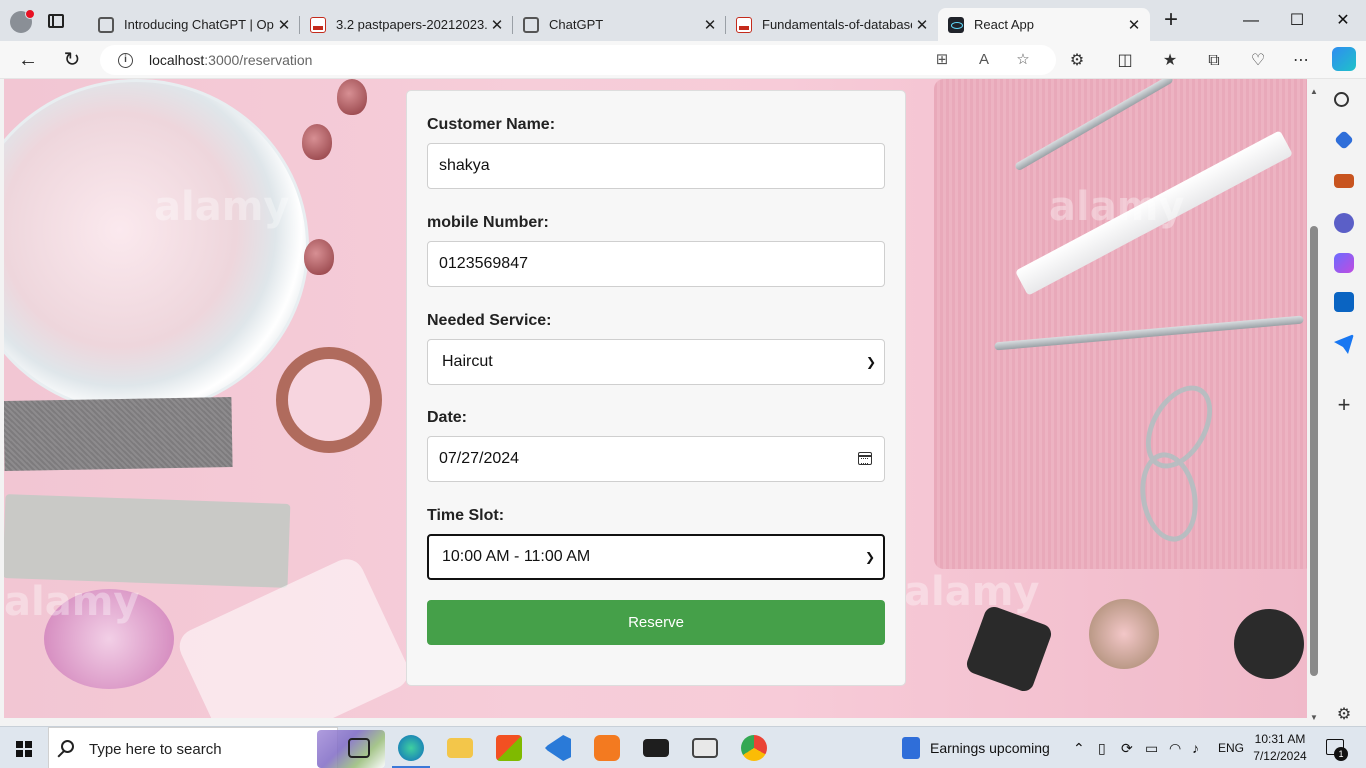 The image size is (1366, 768). Describe the element at coordinates (656, 459) in the screenshot. I see `date-input: 07/27/2024` at that location.